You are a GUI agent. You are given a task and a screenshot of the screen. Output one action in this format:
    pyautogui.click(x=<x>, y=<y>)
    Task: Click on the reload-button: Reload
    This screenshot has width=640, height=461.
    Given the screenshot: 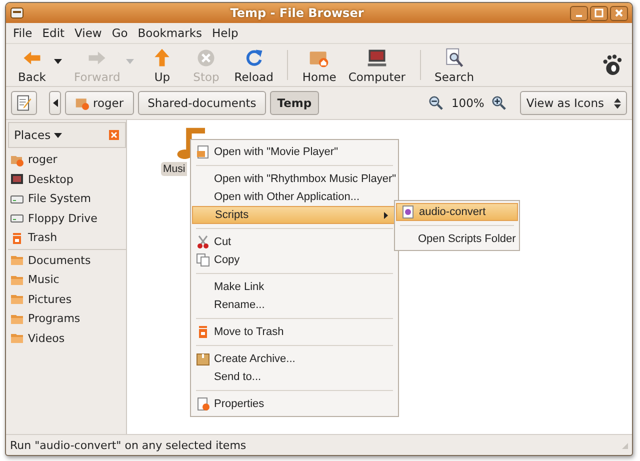 What is the action you would take?
    pyautogui.click(x=254, y=65)
    